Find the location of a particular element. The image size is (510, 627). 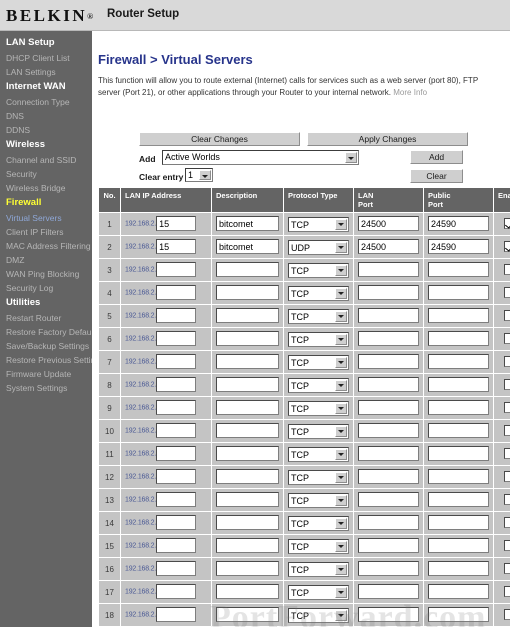

sidebar-item-connection-type: Connection Type is located at coordinates (46, 102).